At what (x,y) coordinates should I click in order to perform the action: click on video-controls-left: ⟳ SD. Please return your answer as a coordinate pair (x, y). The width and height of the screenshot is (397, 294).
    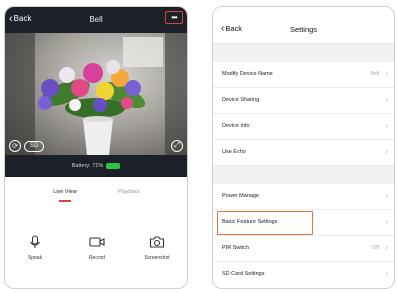
    Looking at the image, I should click on (27, 146).